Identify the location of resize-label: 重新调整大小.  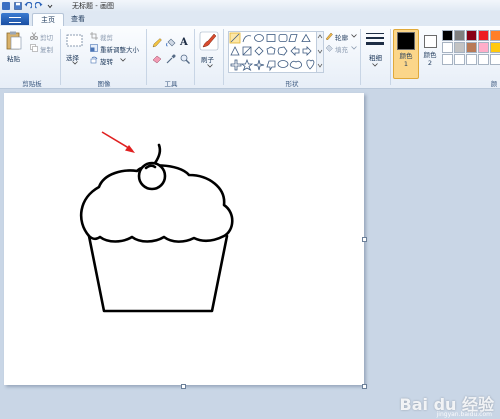
(119, 50).